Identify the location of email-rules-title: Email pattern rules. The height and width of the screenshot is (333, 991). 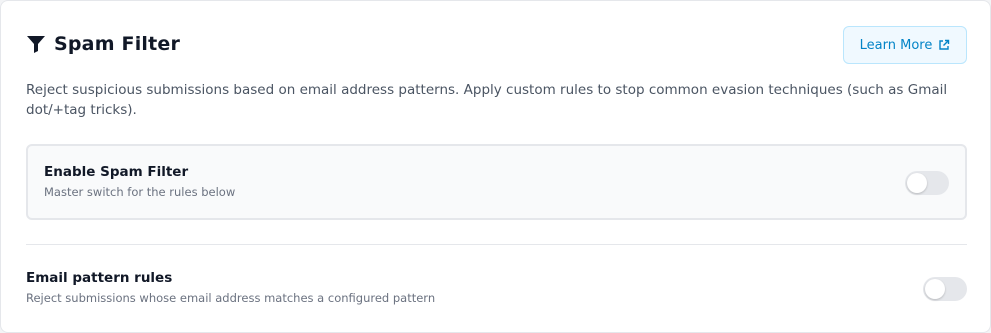
(99, 278).